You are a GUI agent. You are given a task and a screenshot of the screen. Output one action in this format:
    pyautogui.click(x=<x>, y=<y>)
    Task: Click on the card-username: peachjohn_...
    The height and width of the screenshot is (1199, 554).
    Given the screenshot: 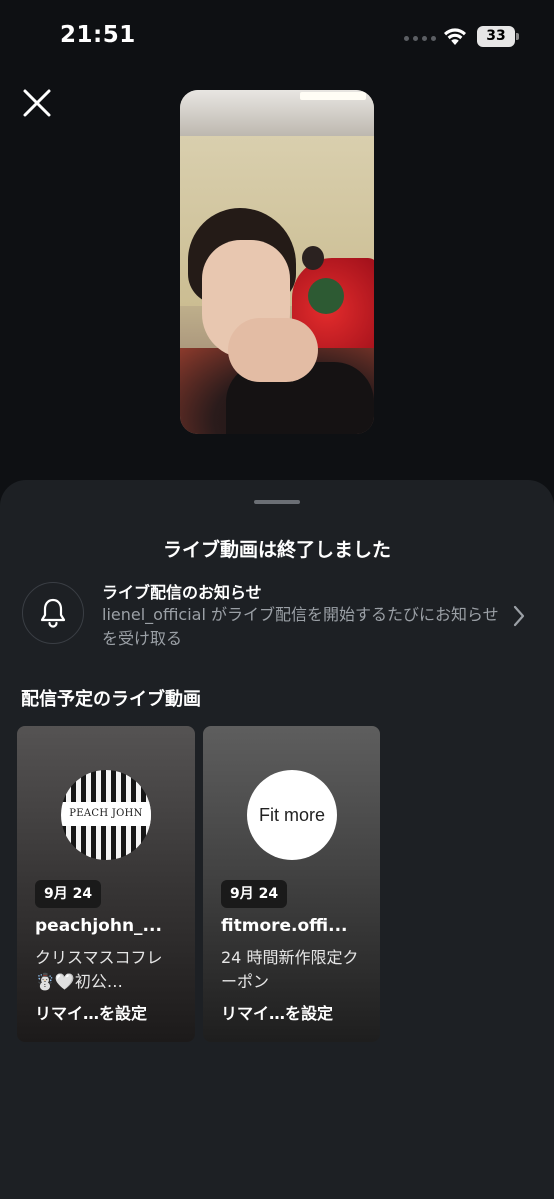 What is the action you would take?
    pyautogui.click(x=98, y=926)
    